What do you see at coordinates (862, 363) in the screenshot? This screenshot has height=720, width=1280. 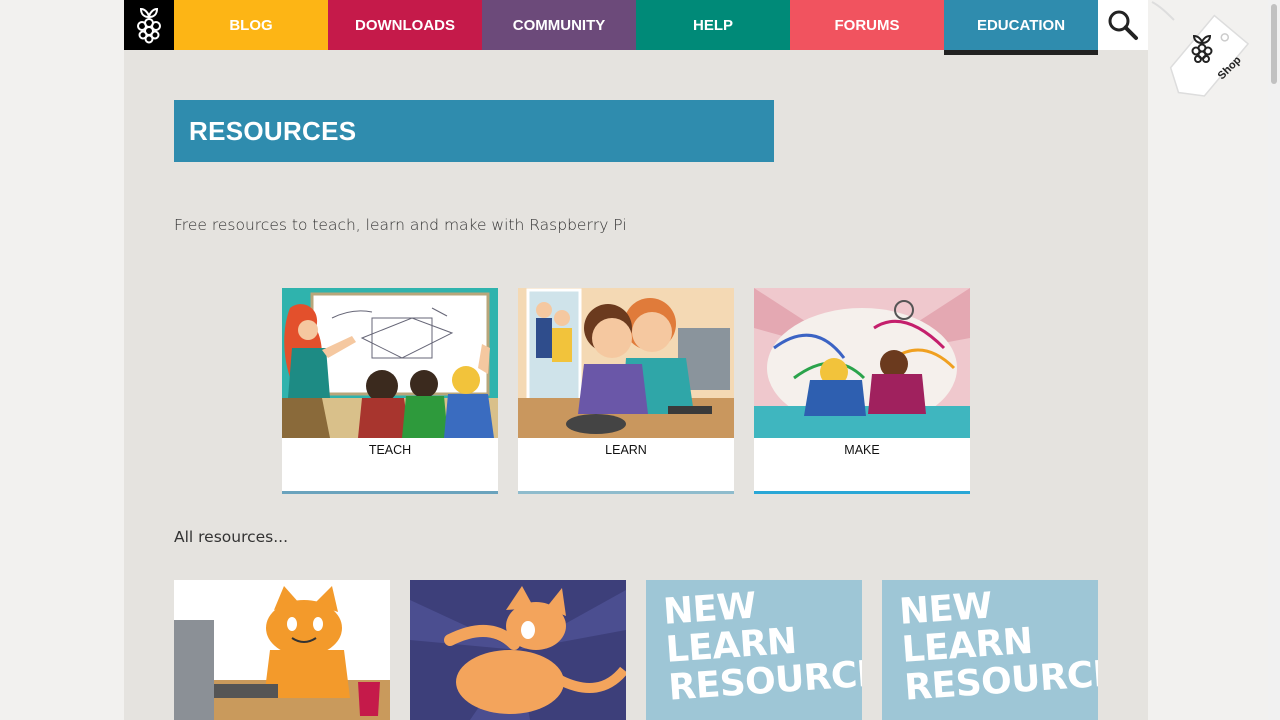 I see `make-illustration` at bounding box center [862, 363].